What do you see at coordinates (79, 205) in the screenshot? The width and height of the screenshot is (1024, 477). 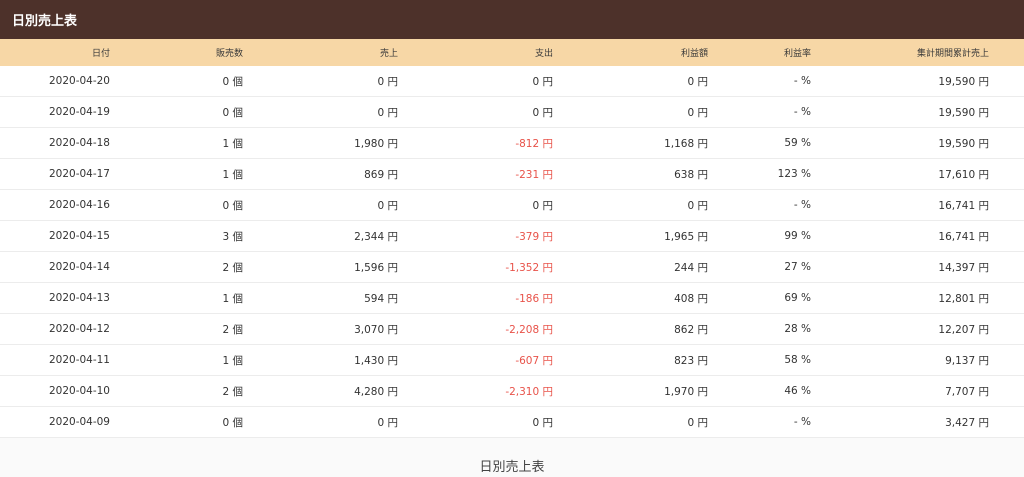 I see `cell-date: 2020-04-16` at bounding box center [79, 205].